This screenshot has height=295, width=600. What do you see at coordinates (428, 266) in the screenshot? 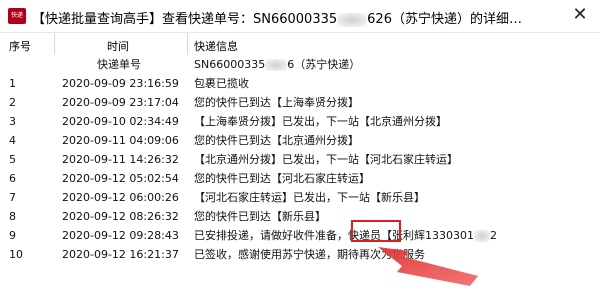
I see `annotation-arrow` at bounding box center [428, 266].